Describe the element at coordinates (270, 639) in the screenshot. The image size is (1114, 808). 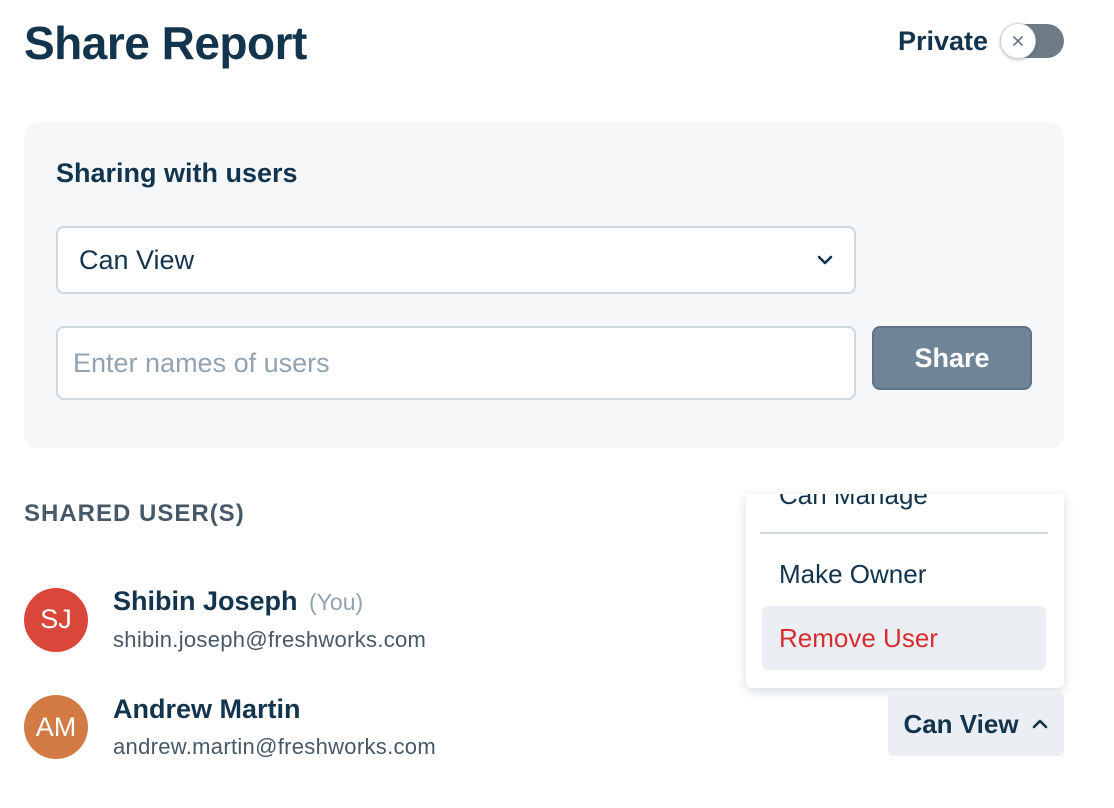
I see `user-email: shibin.joseph@freshworks.com` at that location.